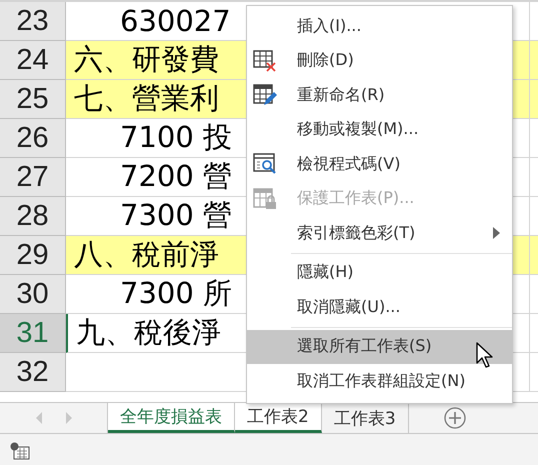  Describe the element at coordinates (33, 333) in the screenshot. I see `row-header: 31` at that location.